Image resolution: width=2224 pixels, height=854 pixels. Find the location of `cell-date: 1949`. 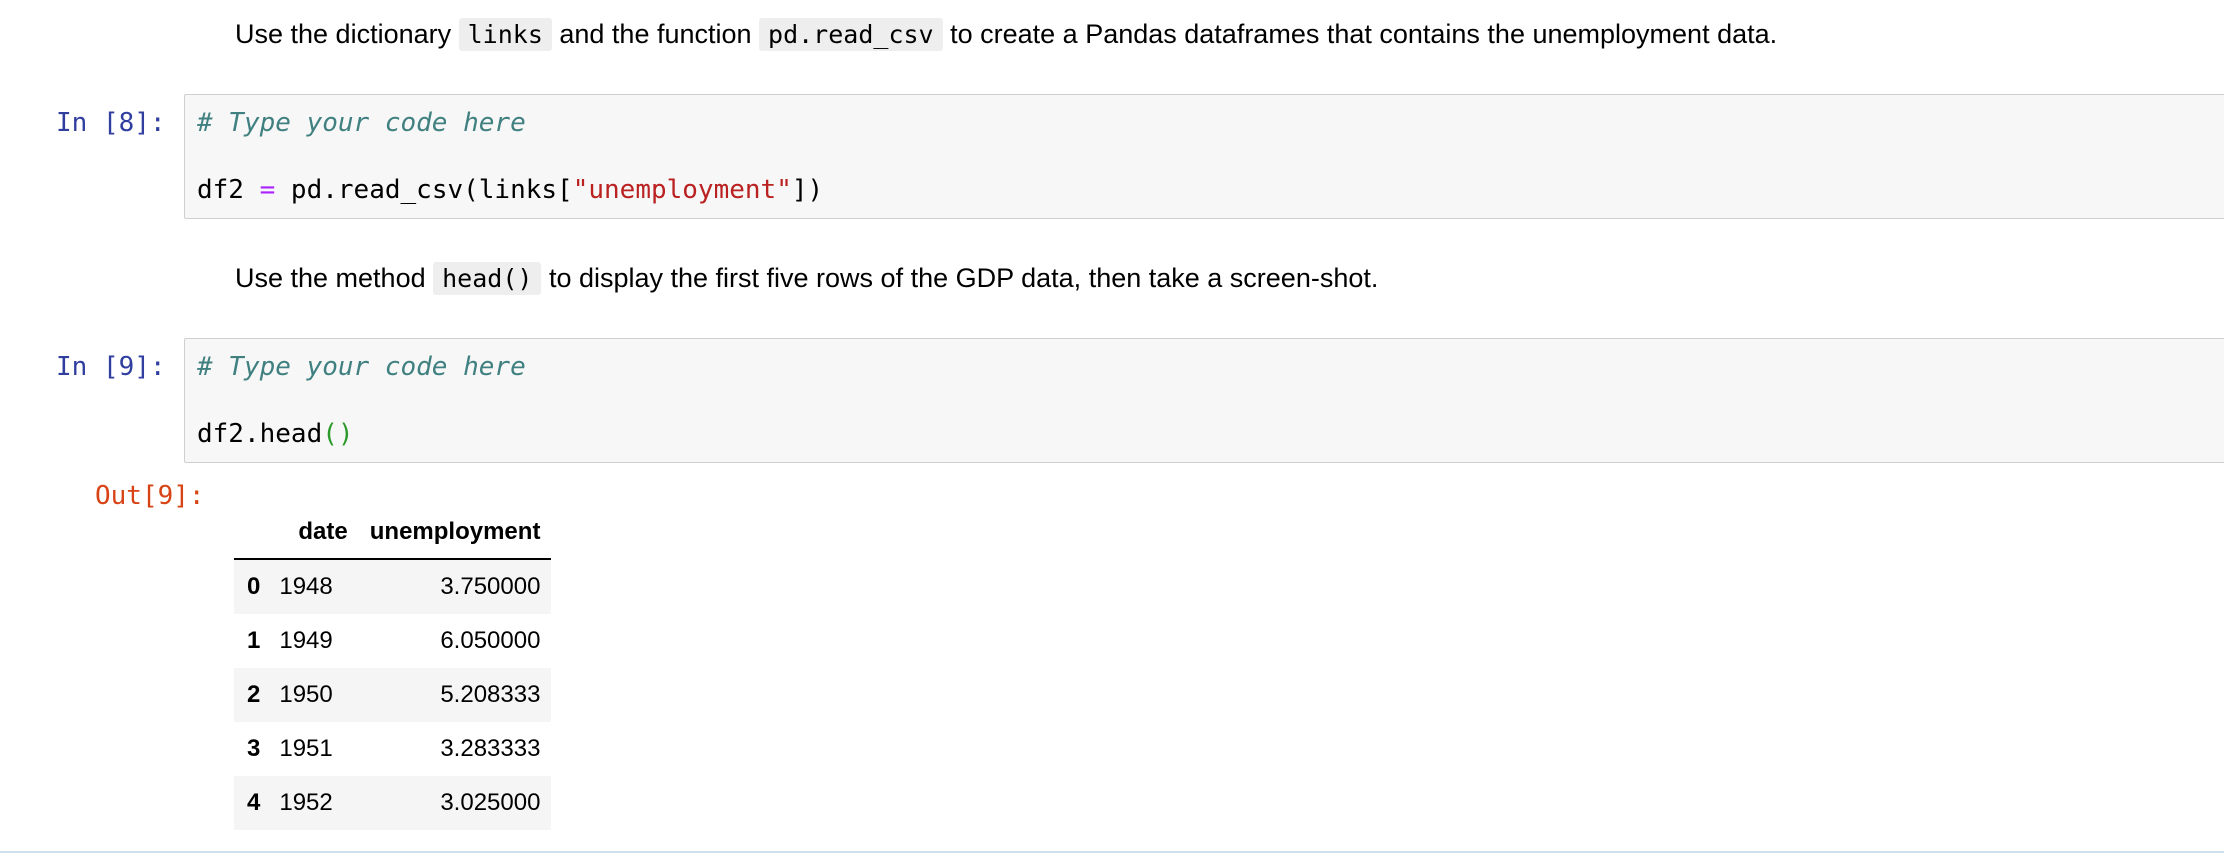

cell-date: 1949 is located at coordinates (306, 640).